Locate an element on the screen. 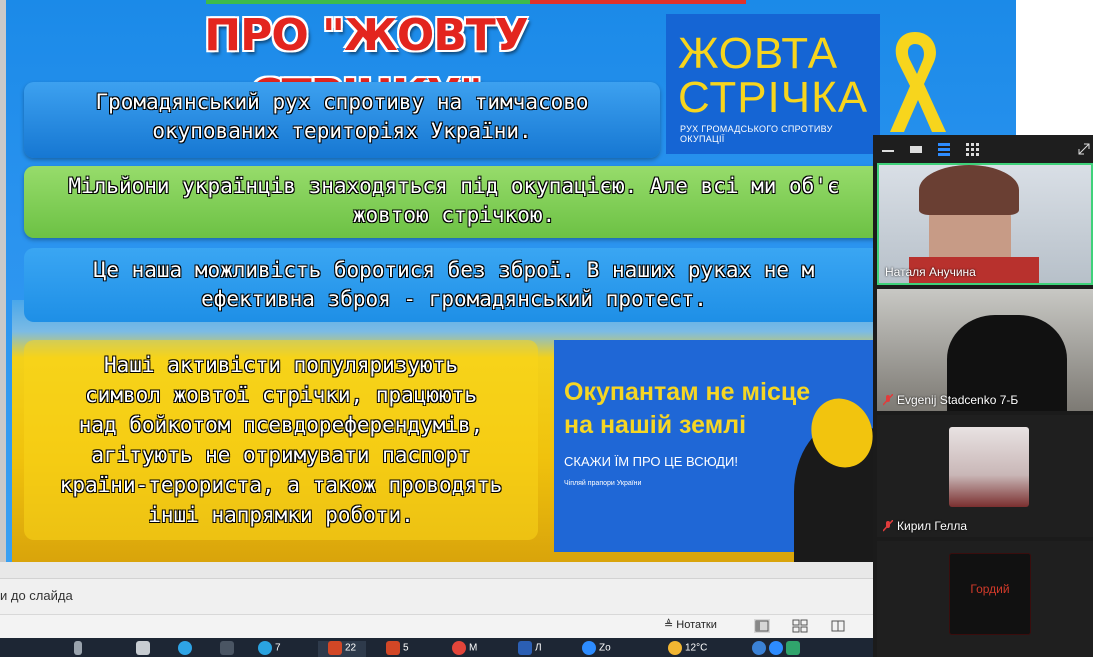  slide-frame-right is located at coordinates (1054, 67).